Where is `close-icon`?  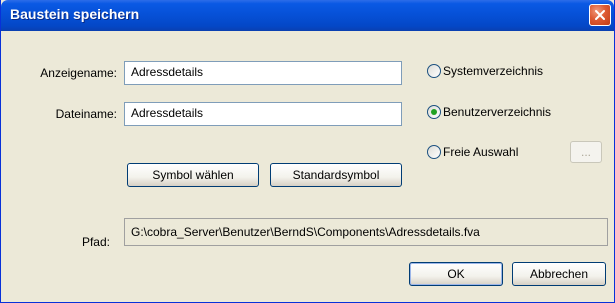 close-icon is located at coordinates (600, 15).